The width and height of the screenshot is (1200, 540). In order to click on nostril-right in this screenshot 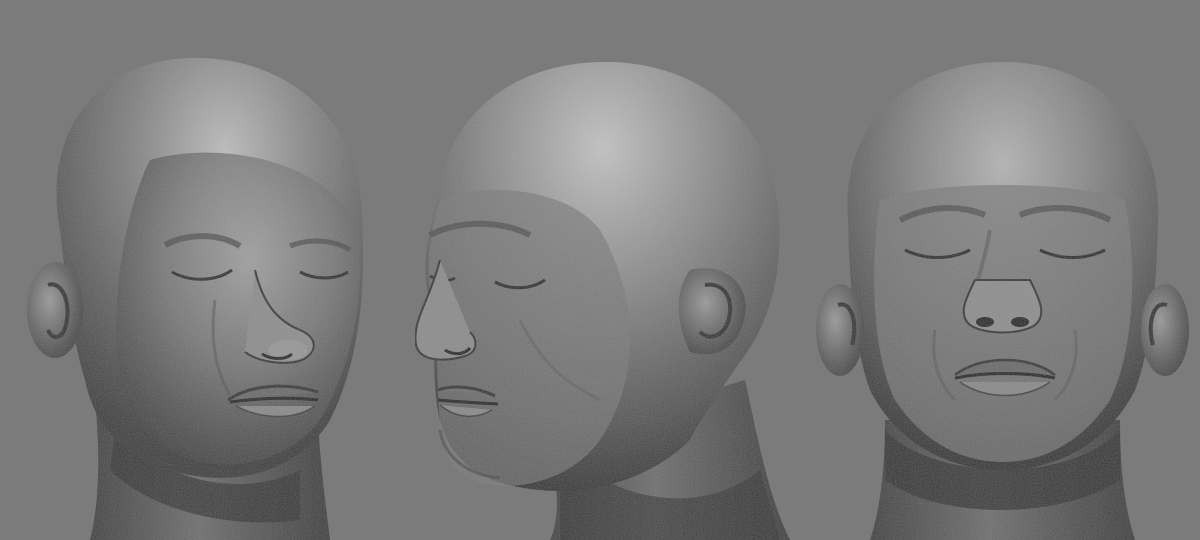, I will do `click(1020, 322)`.